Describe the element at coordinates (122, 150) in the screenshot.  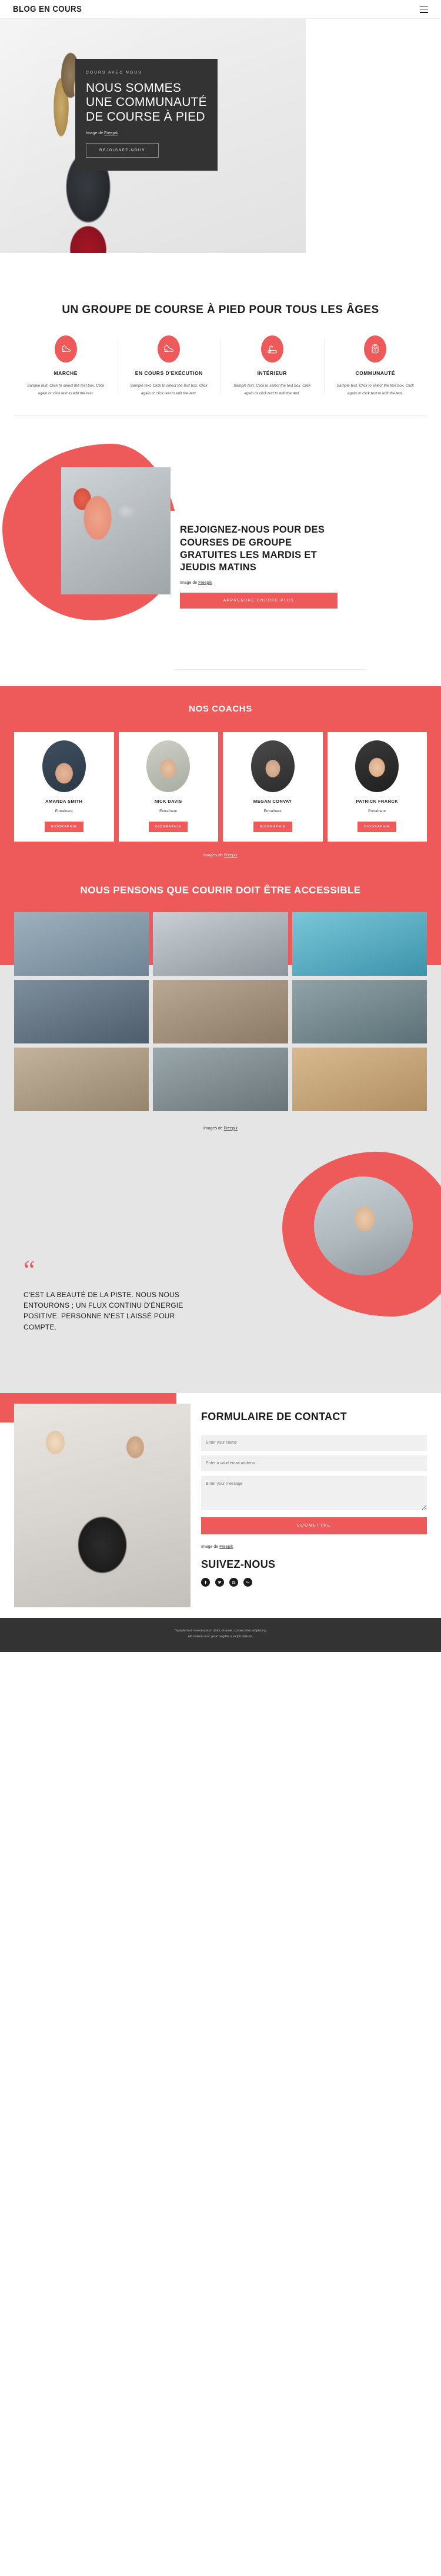
I see `hero-join-button: REJOIGNEZ-NOUS` at that location.